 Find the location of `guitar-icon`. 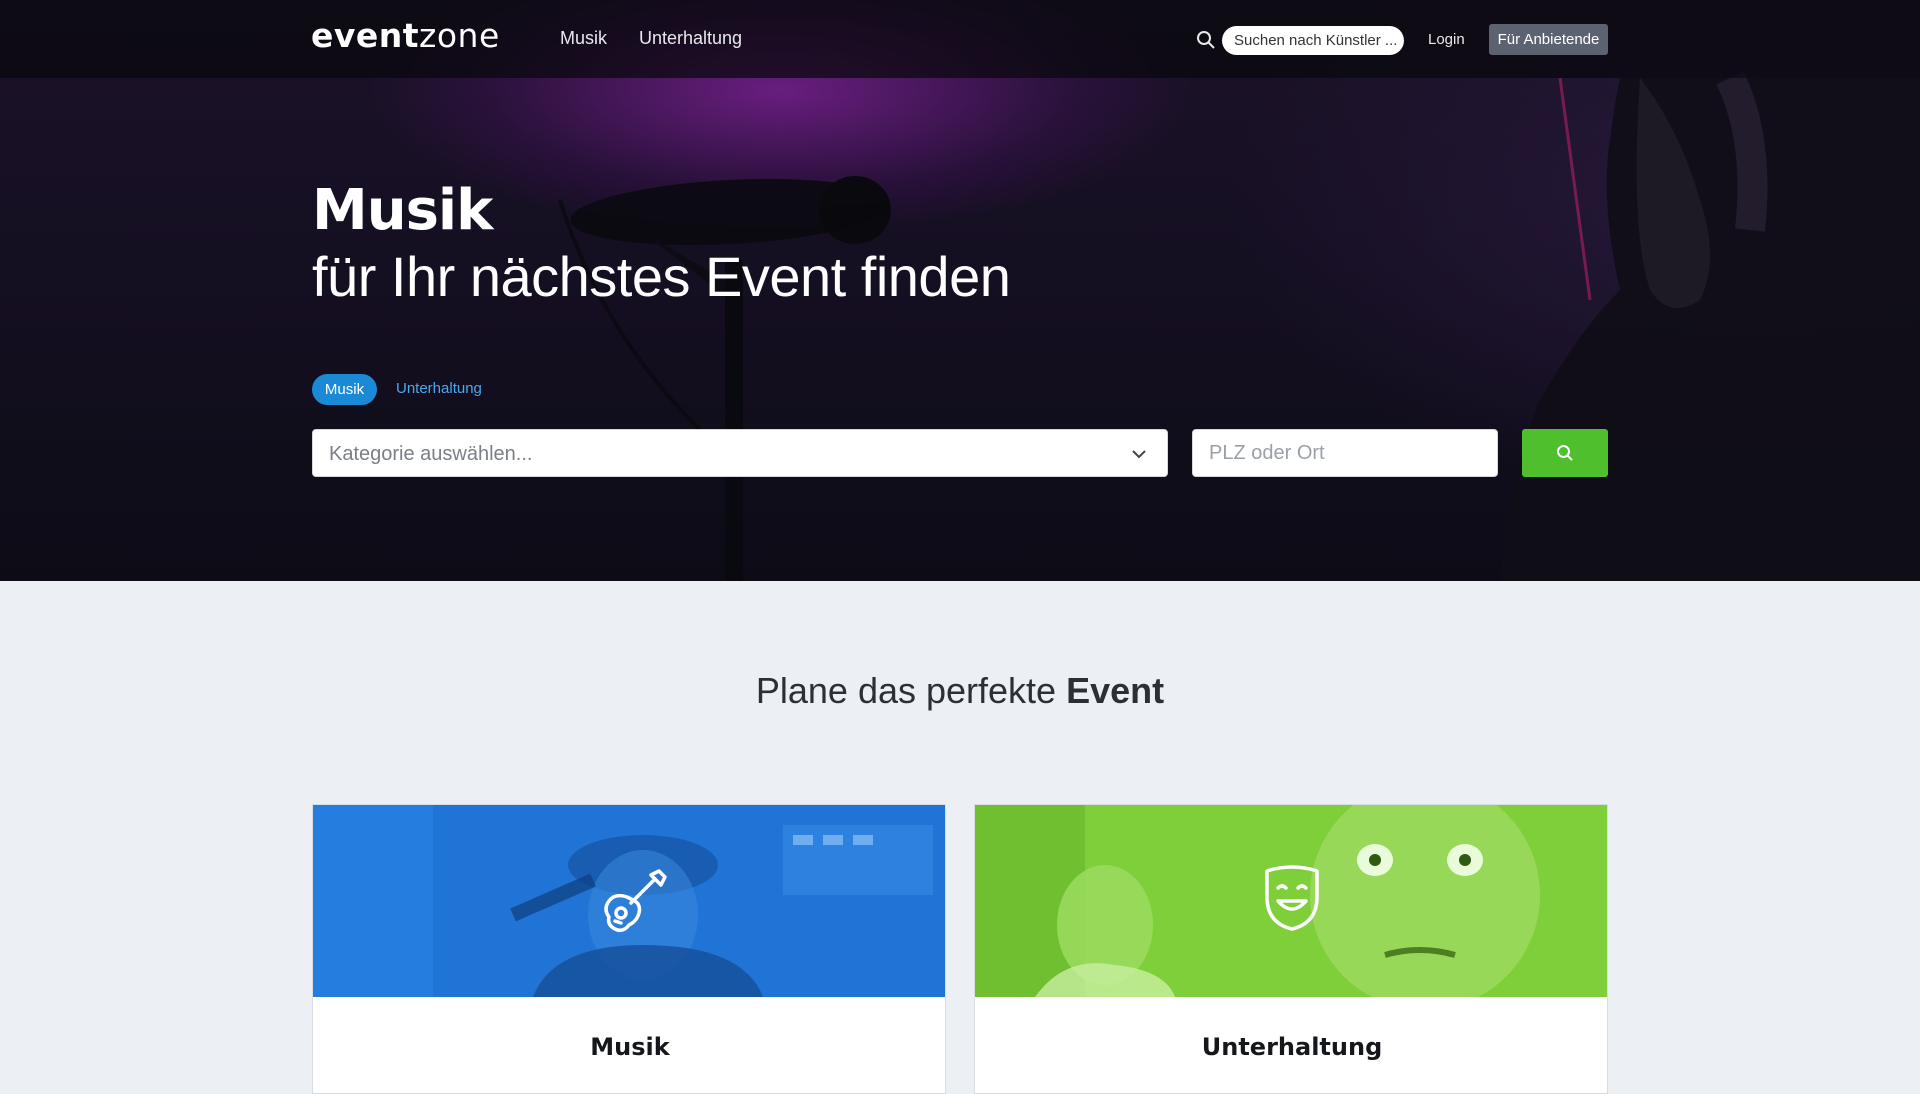

guitar-icon is located at coordinates (635, 901).